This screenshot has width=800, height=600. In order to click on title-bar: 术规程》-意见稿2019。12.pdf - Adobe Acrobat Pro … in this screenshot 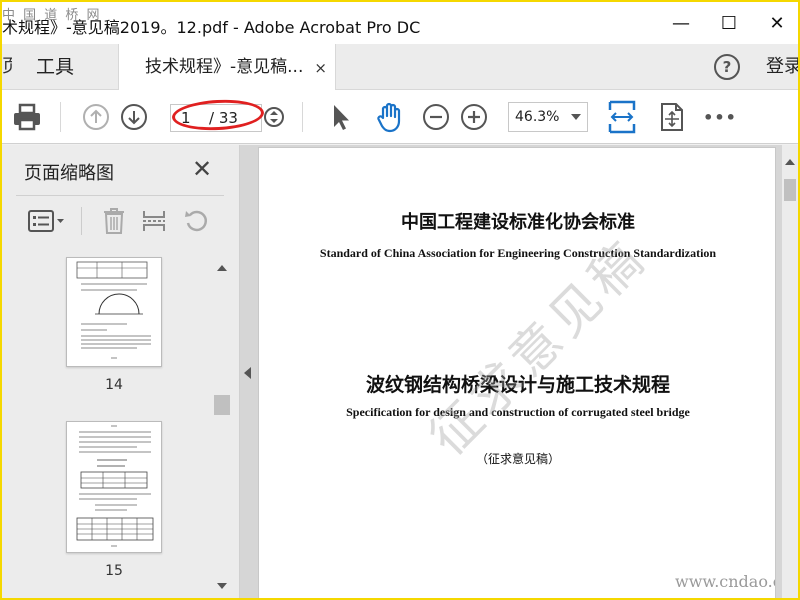, I will do `click(400, 23)`.